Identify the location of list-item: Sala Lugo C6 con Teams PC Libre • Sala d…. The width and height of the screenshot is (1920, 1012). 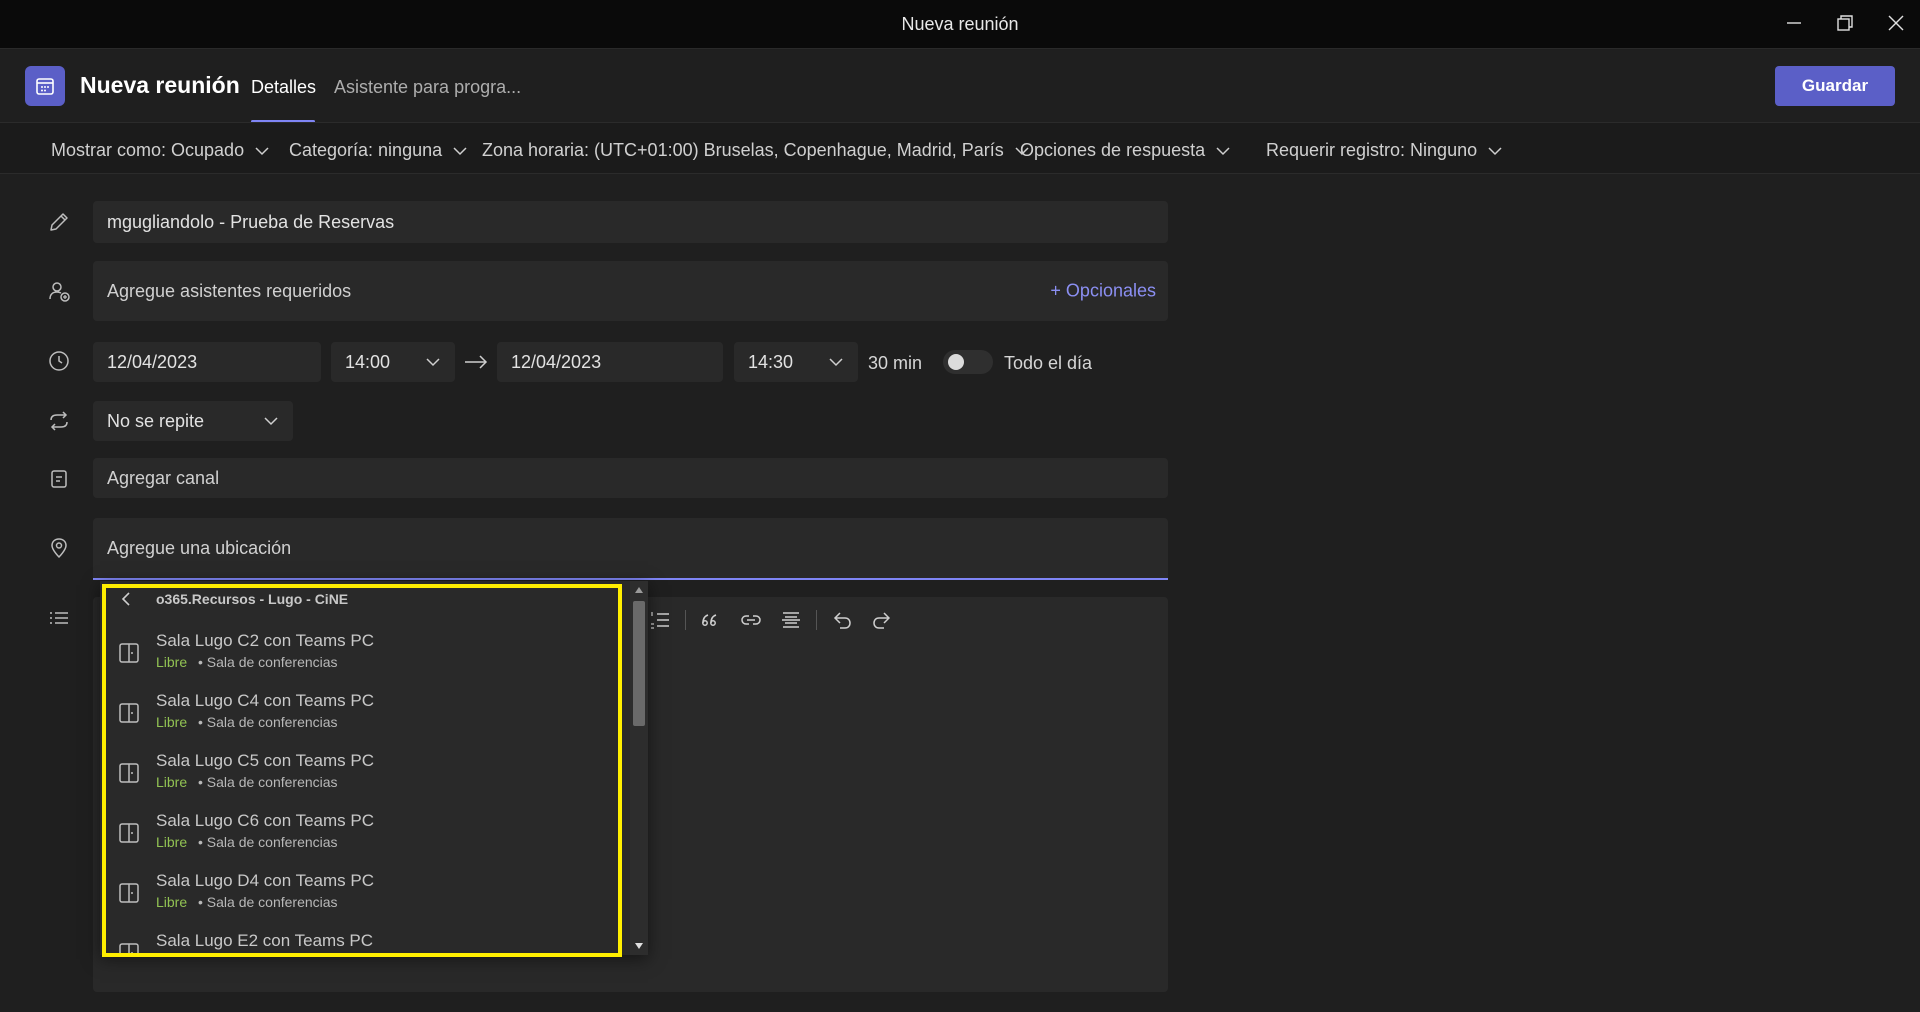
(365, 835).